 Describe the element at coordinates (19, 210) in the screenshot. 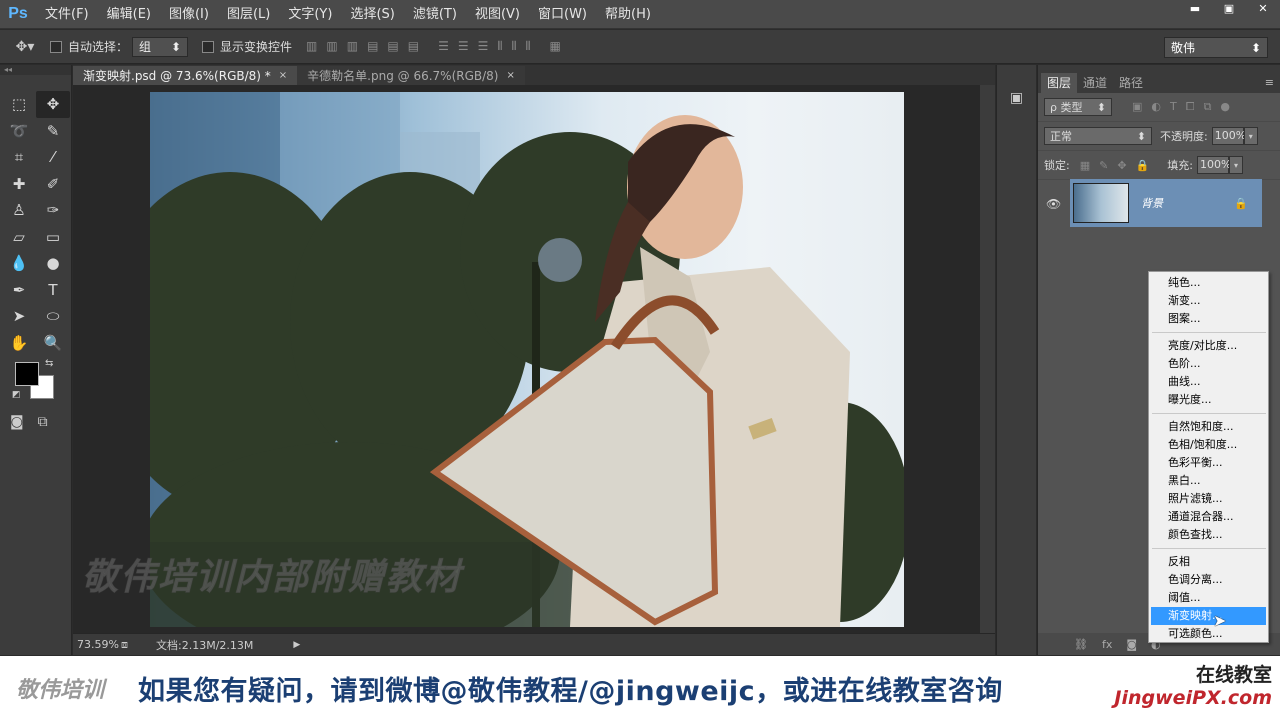

I see `clone-stamp-icon: ♙` at that location.